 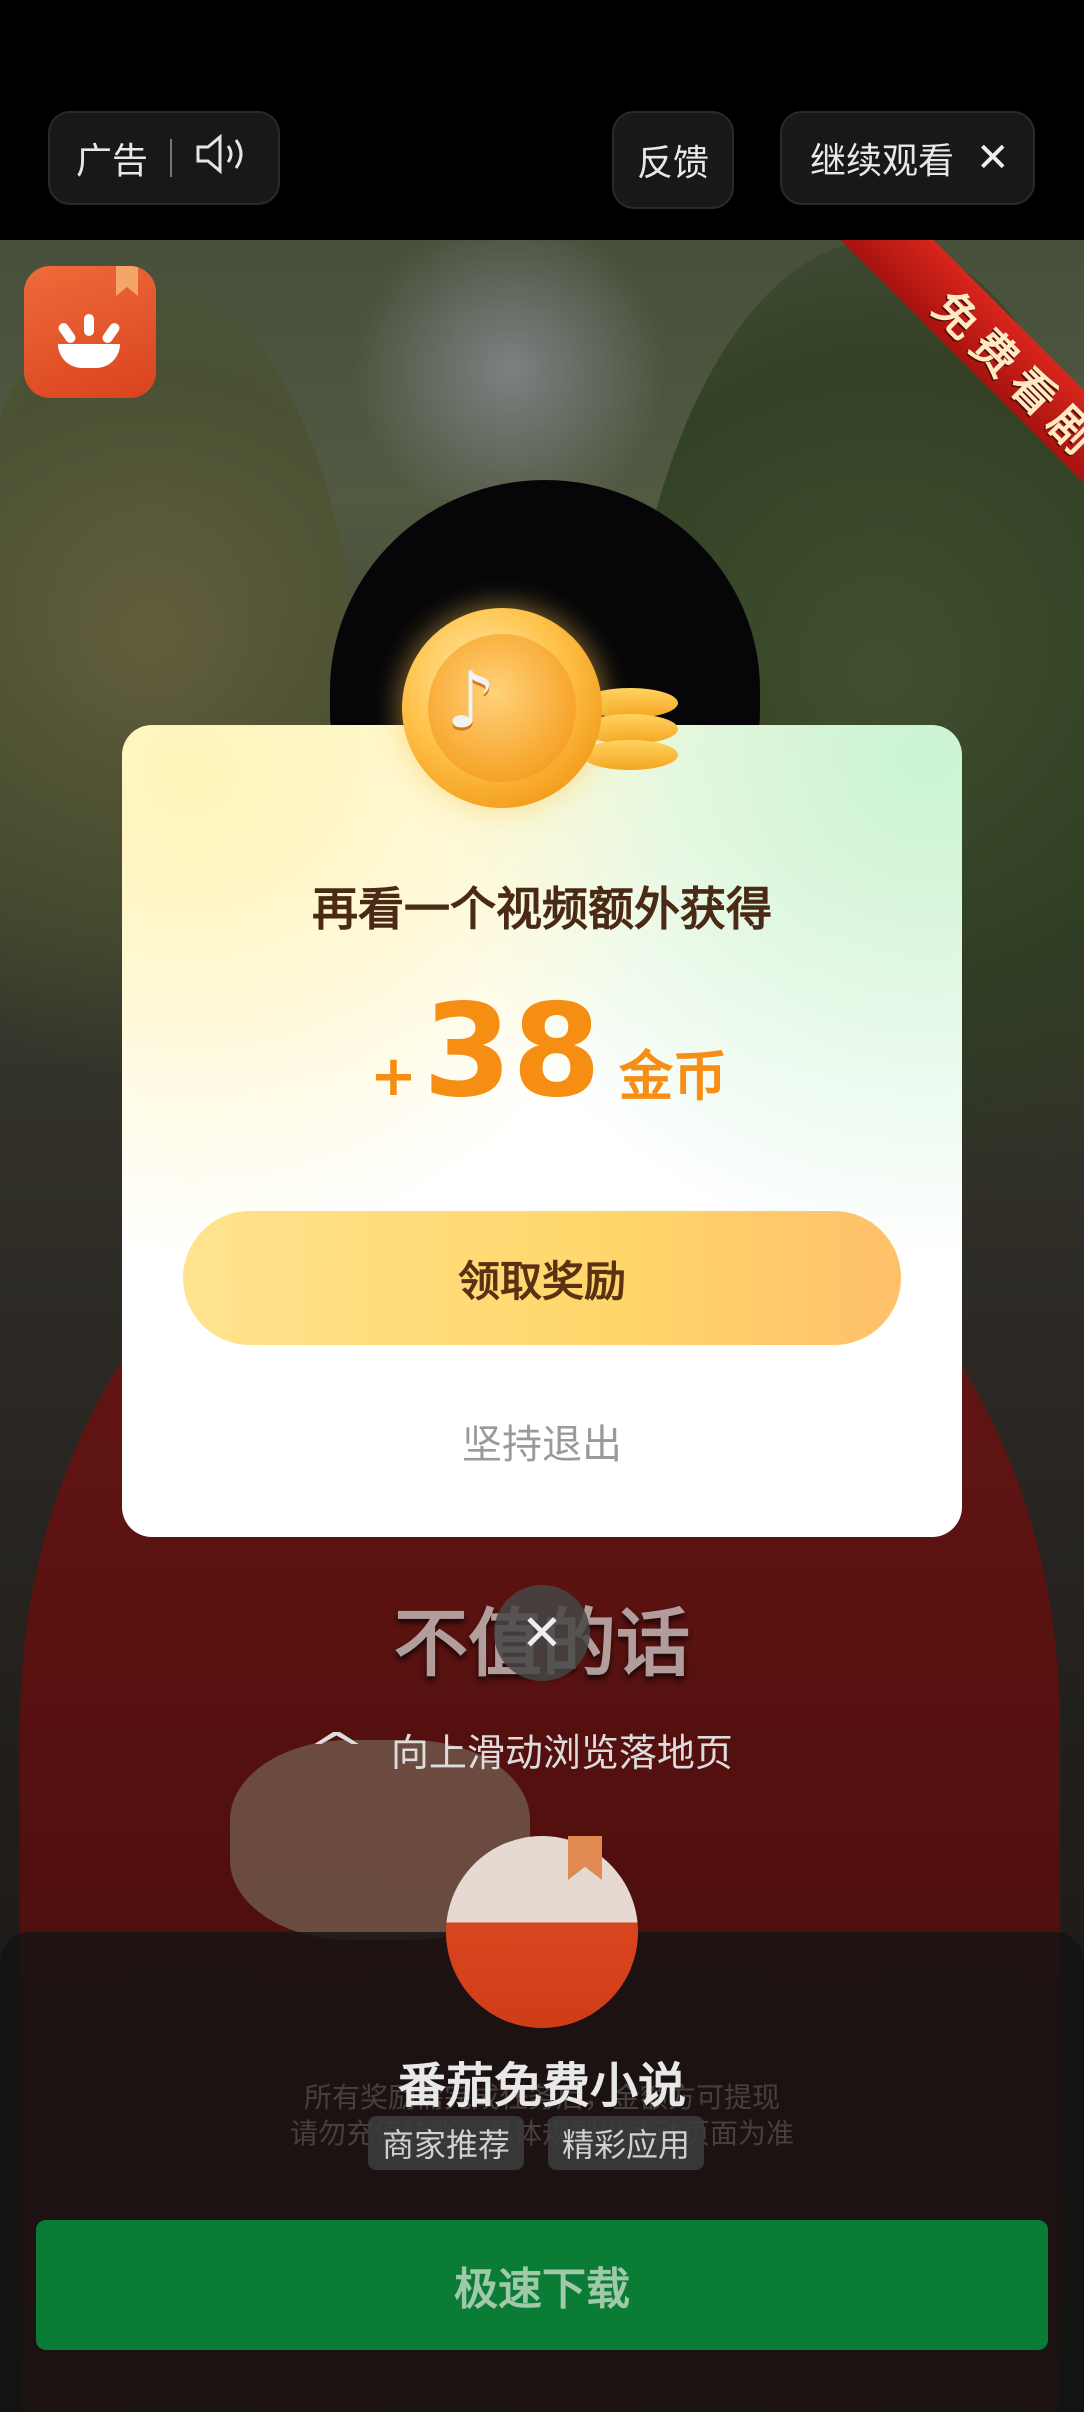 What do you see at coordinates (171, 158) in the screenshot?
I see `divider` at bounding box center [171, 158].